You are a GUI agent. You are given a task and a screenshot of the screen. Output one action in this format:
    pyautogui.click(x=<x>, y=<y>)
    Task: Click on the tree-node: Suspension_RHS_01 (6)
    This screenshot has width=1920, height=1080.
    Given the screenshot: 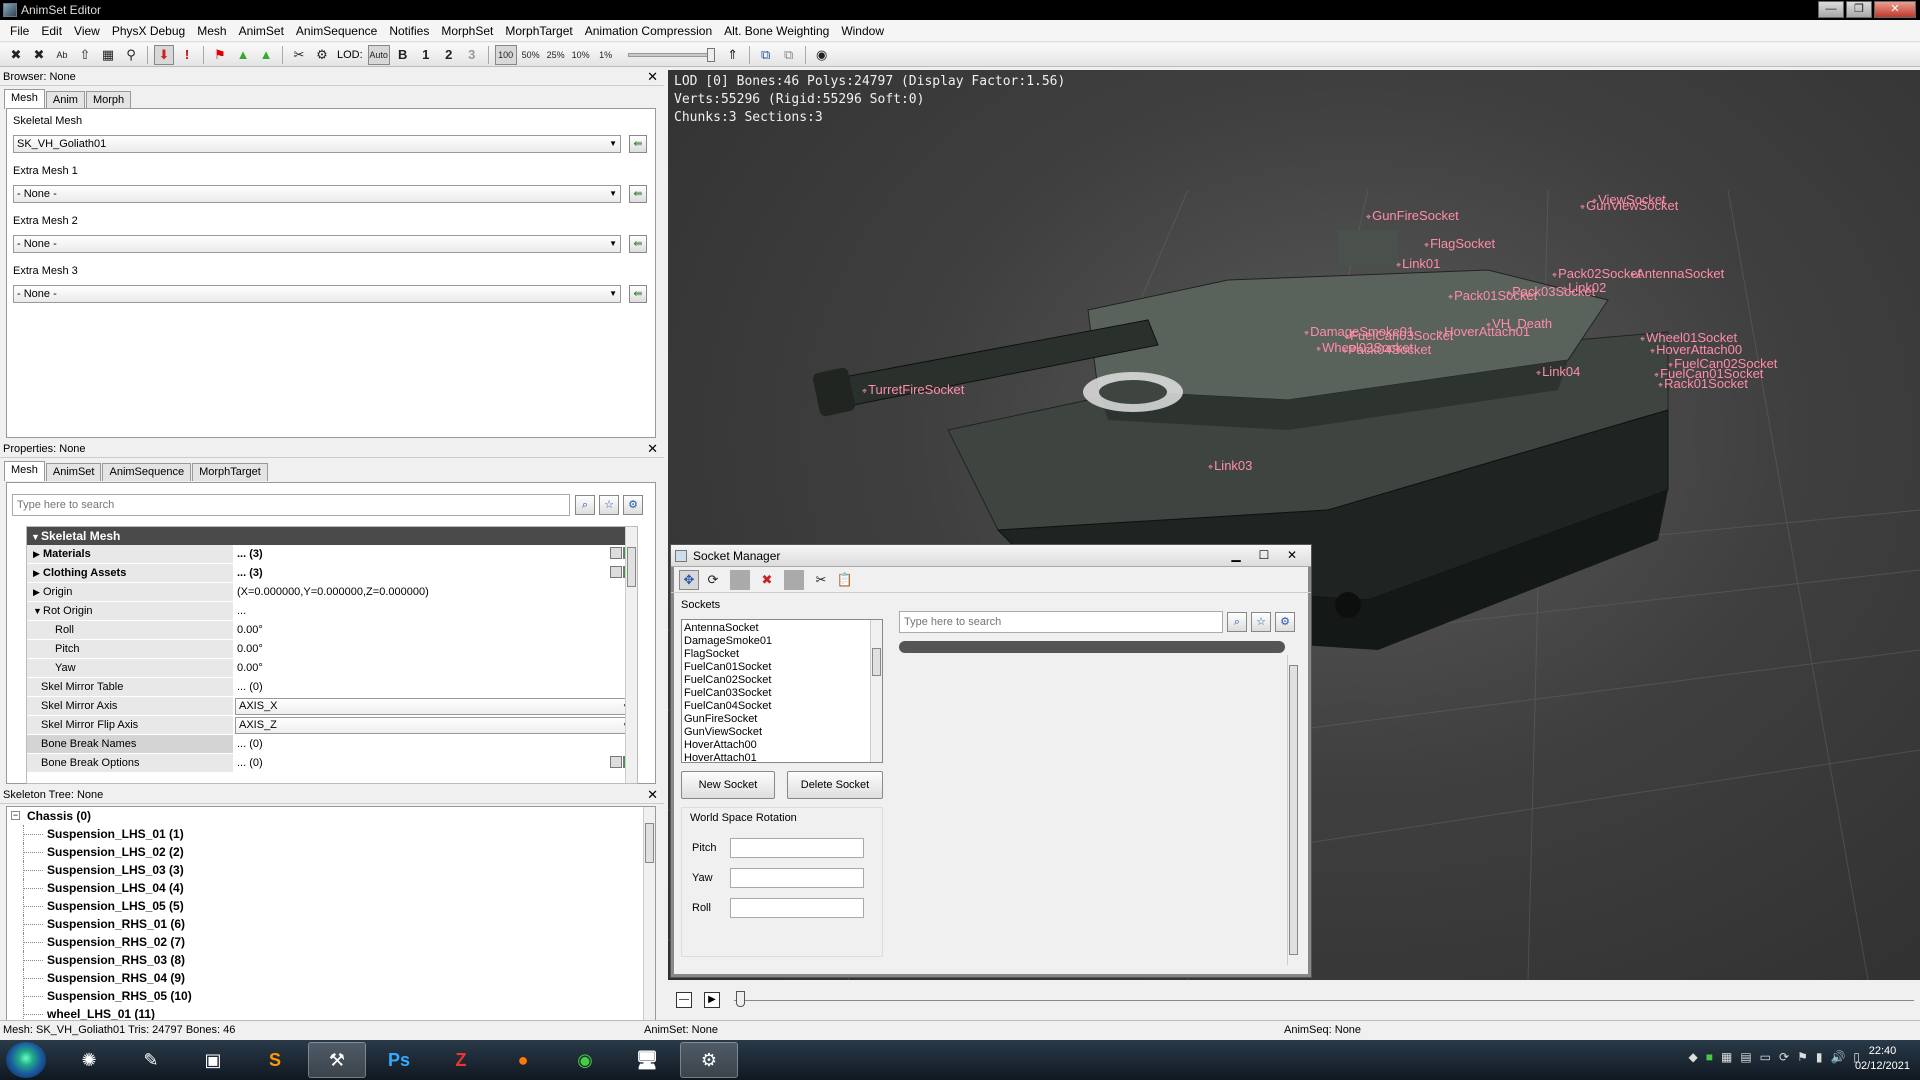 What is the action you would take?
    pyautogui.click(x=331, y=924)
    